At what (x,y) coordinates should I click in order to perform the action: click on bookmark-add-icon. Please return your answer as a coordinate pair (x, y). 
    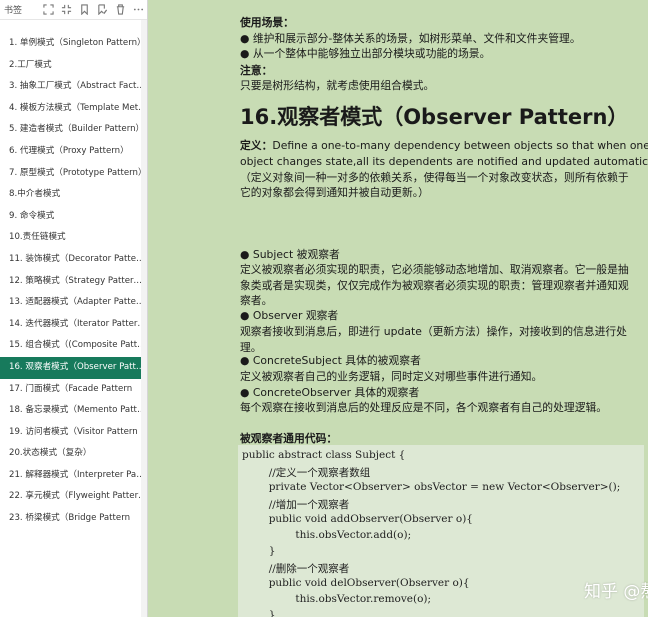
    Looking at the image, I should click on (84, 10).